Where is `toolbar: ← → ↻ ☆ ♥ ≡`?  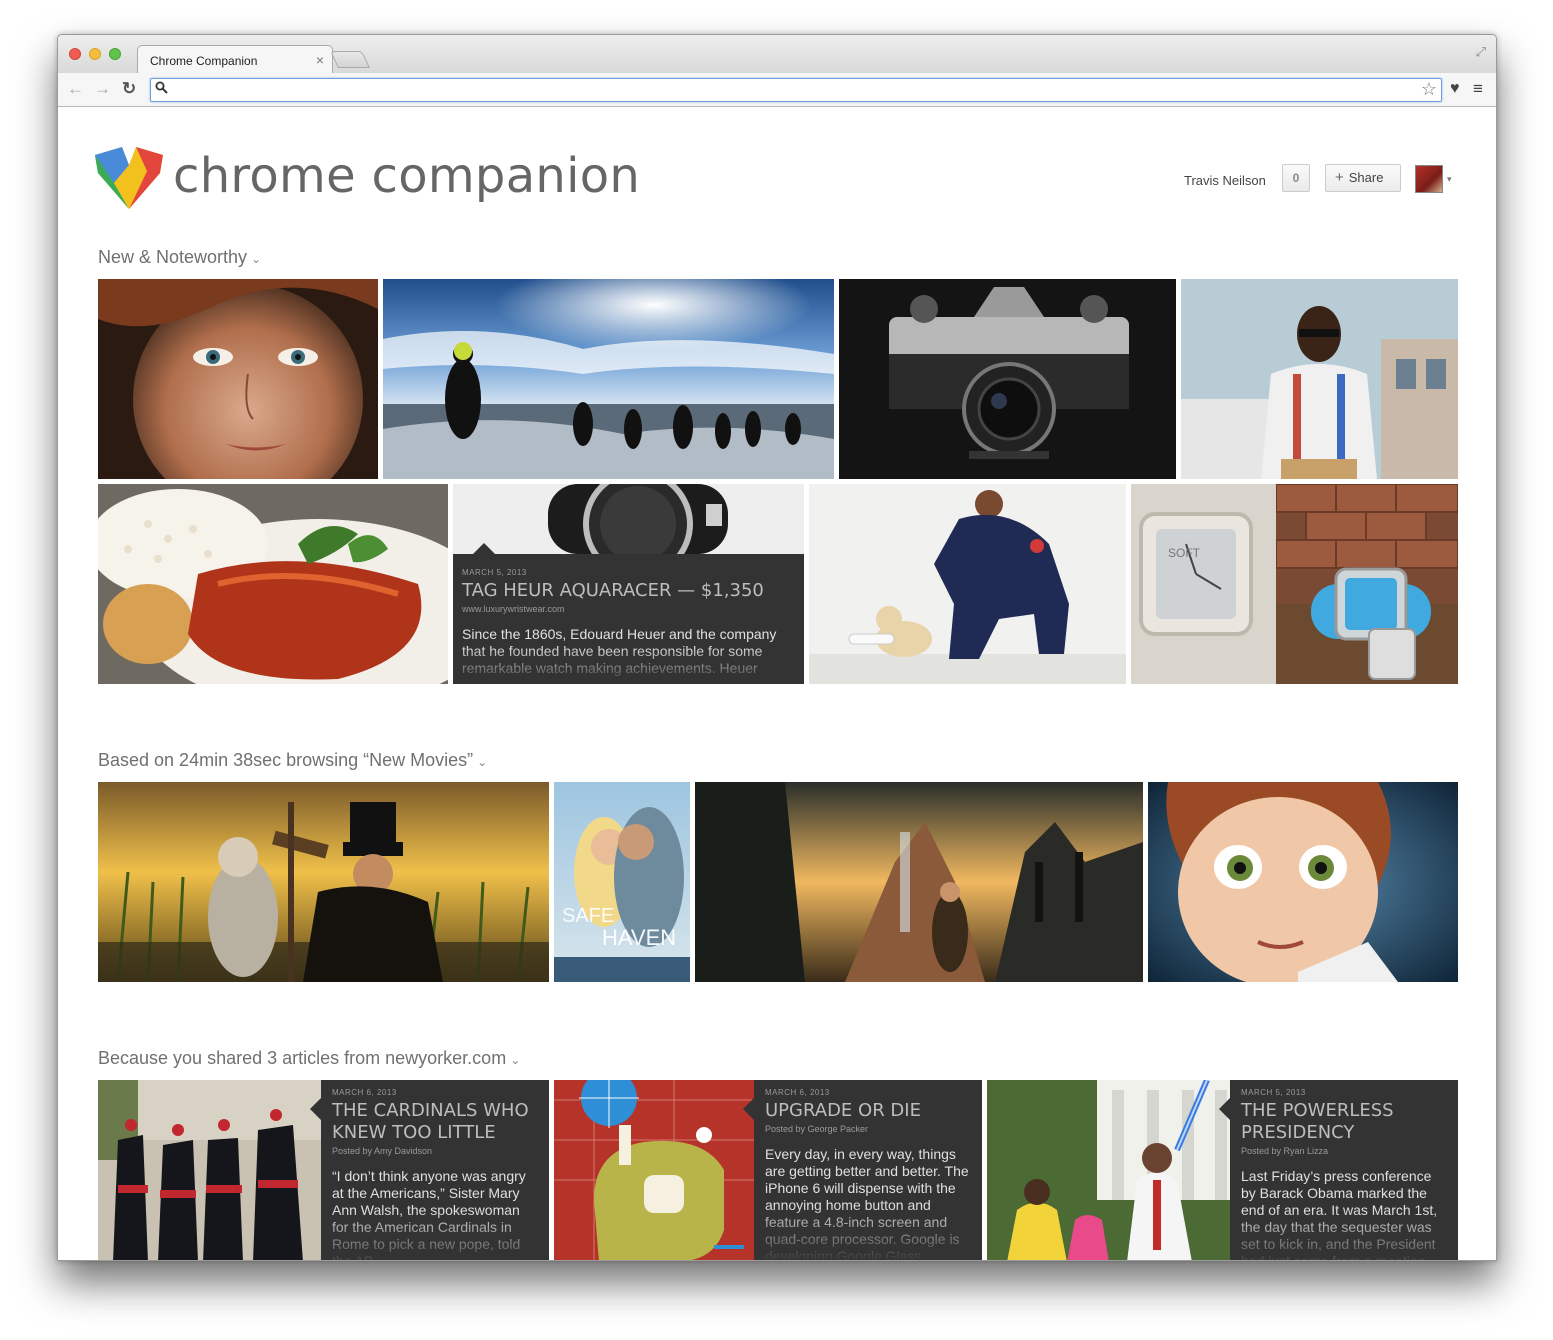
toolbar: ← → ↻ ☆ ♥ ≡ is located at coordinates (777, 90).